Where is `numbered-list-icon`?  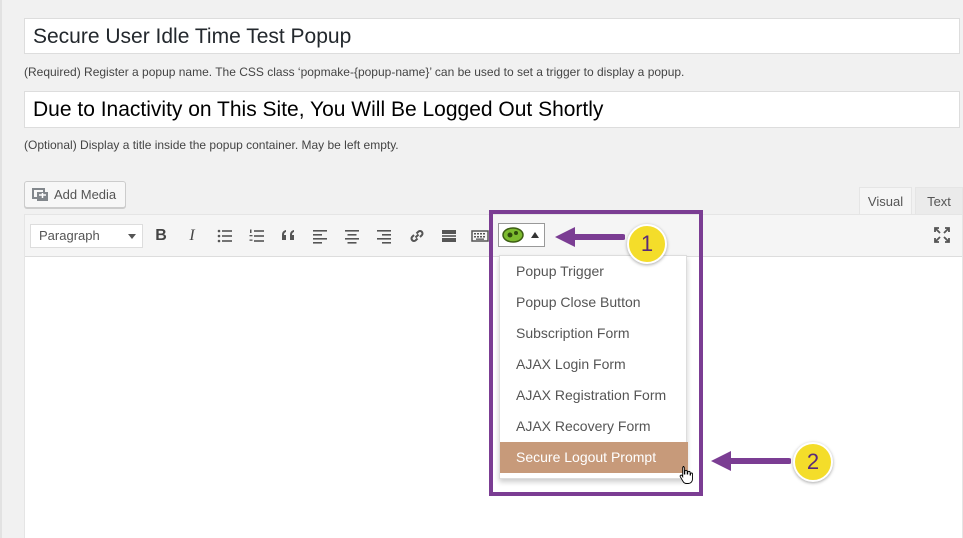 numbered-list-icon is located at coordinates (256, 235).